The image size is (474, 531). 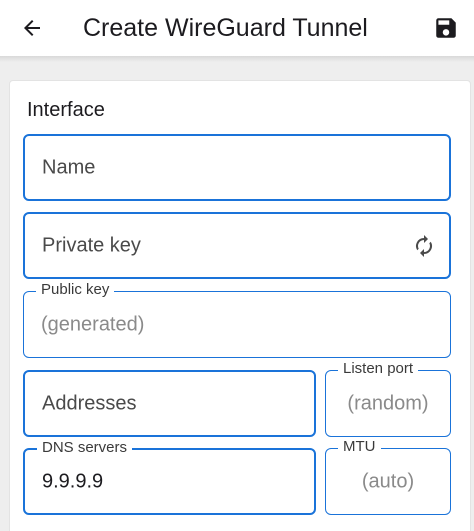 I want to click on name-placeholder: Name, so click(x=69, y=167).